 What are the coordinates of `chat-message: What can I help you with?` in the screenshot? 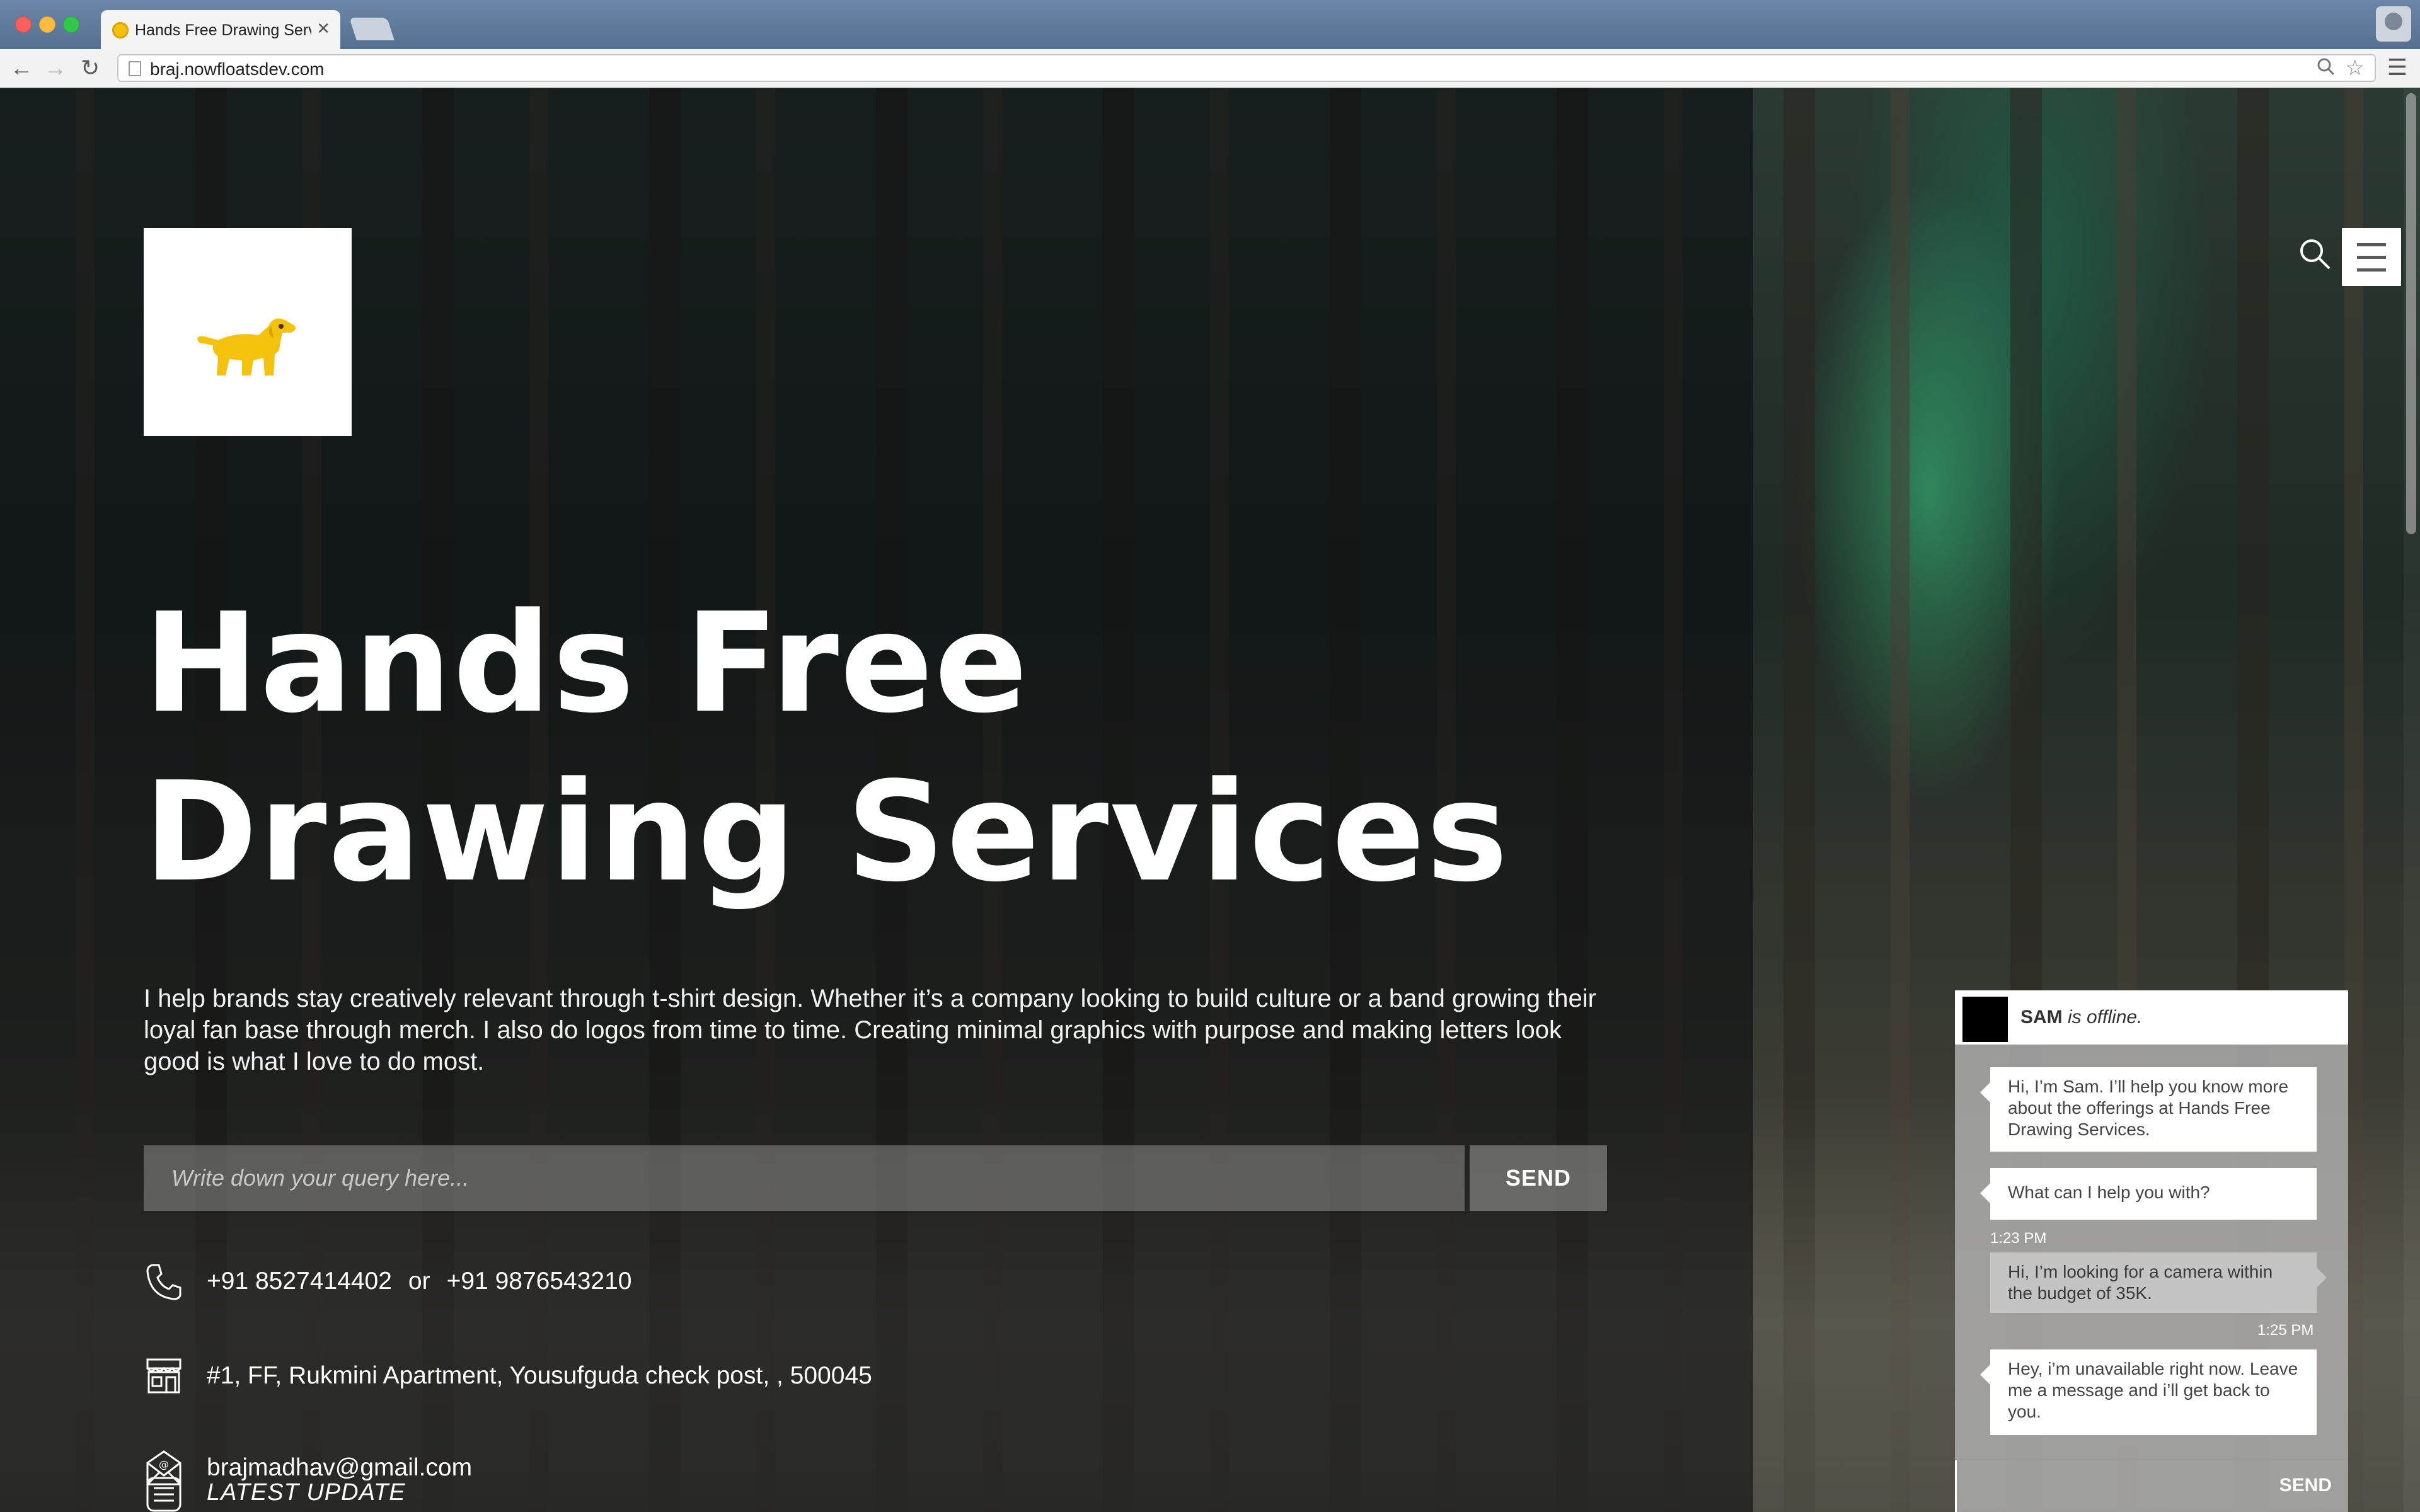 It's located at (2148, 1194).